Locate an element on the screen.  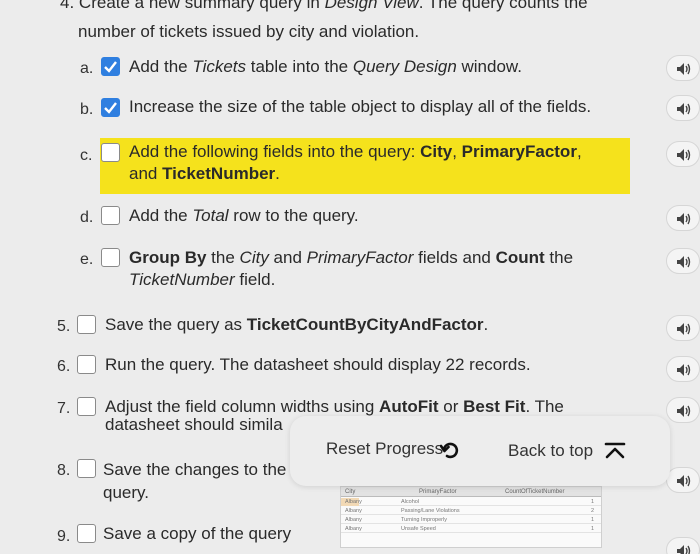
step5-number: 5. is located at coordinates (64, 326).